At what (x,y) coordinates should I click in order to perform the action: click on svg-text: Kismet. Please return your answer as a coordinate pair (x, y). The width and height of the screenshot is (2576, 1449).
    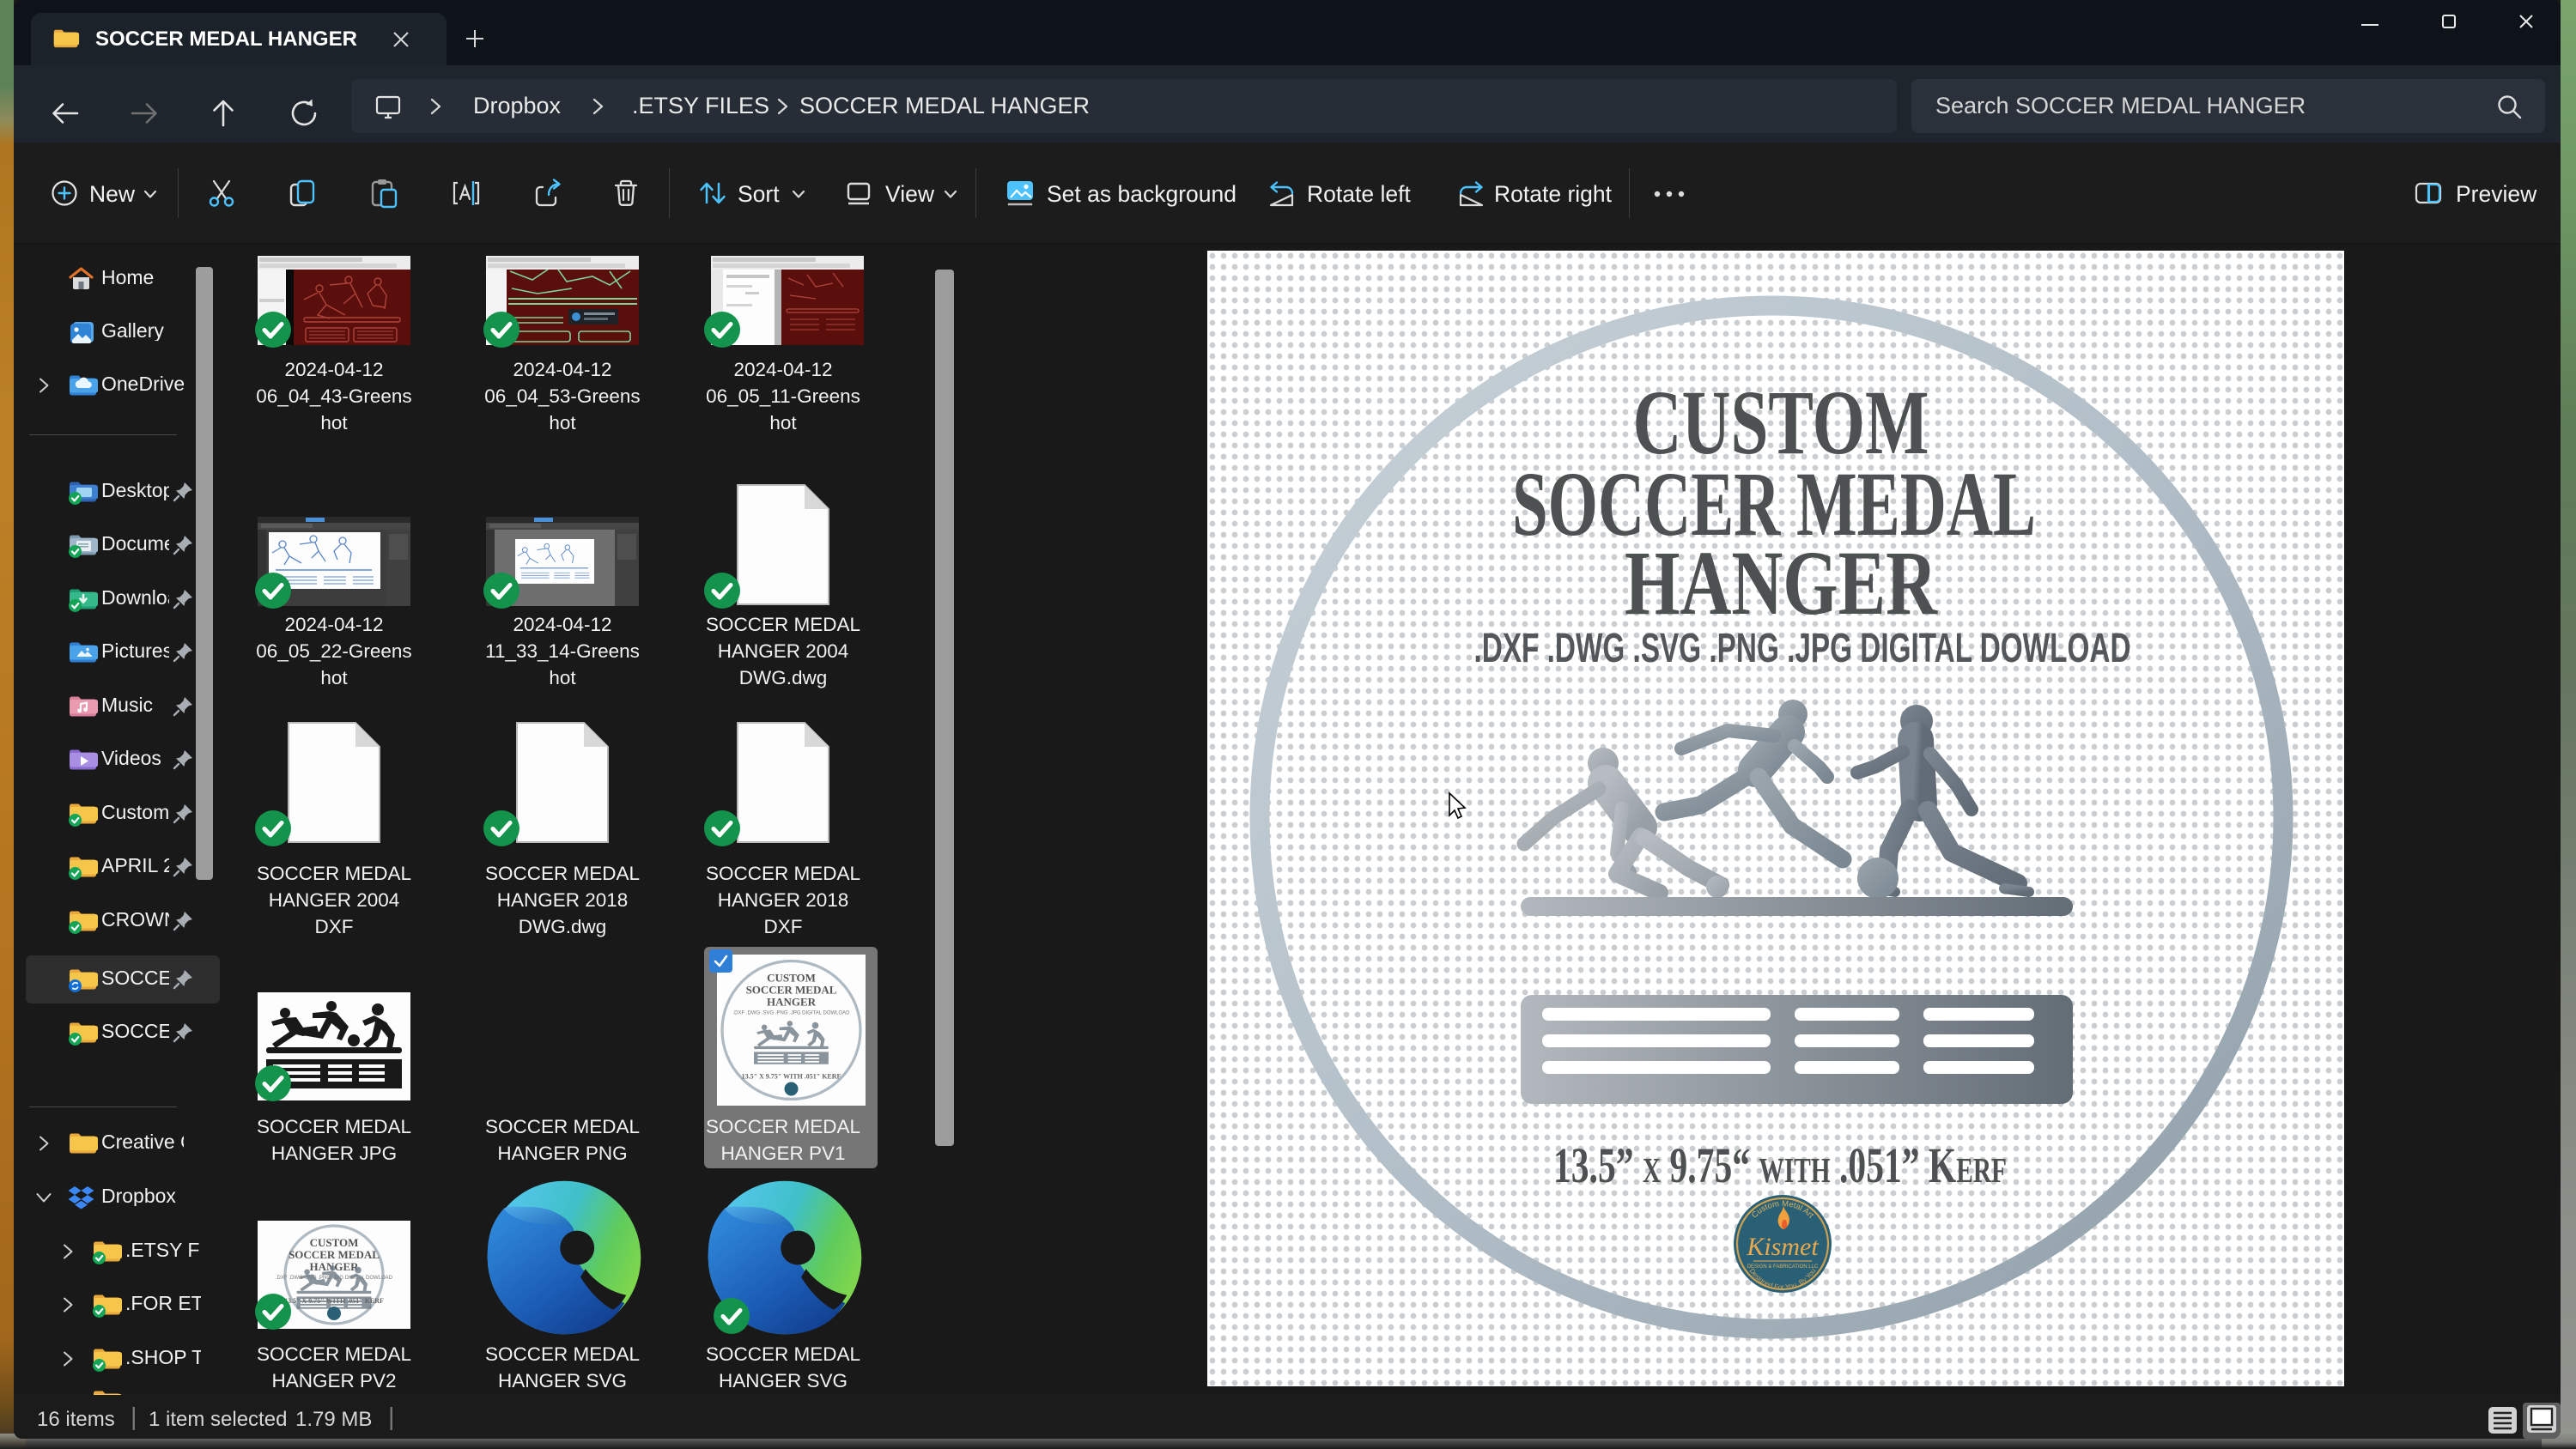
    Looking at the image, I should click on (1783, 1247).